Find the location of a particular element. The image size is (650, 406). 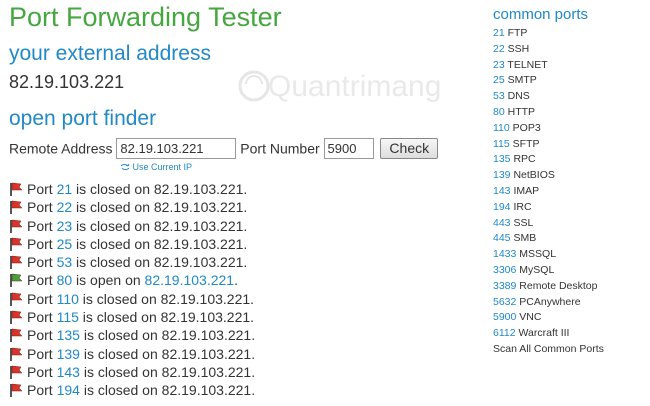

common-port-item: 22 SSH is located at coordinates (548, 50).